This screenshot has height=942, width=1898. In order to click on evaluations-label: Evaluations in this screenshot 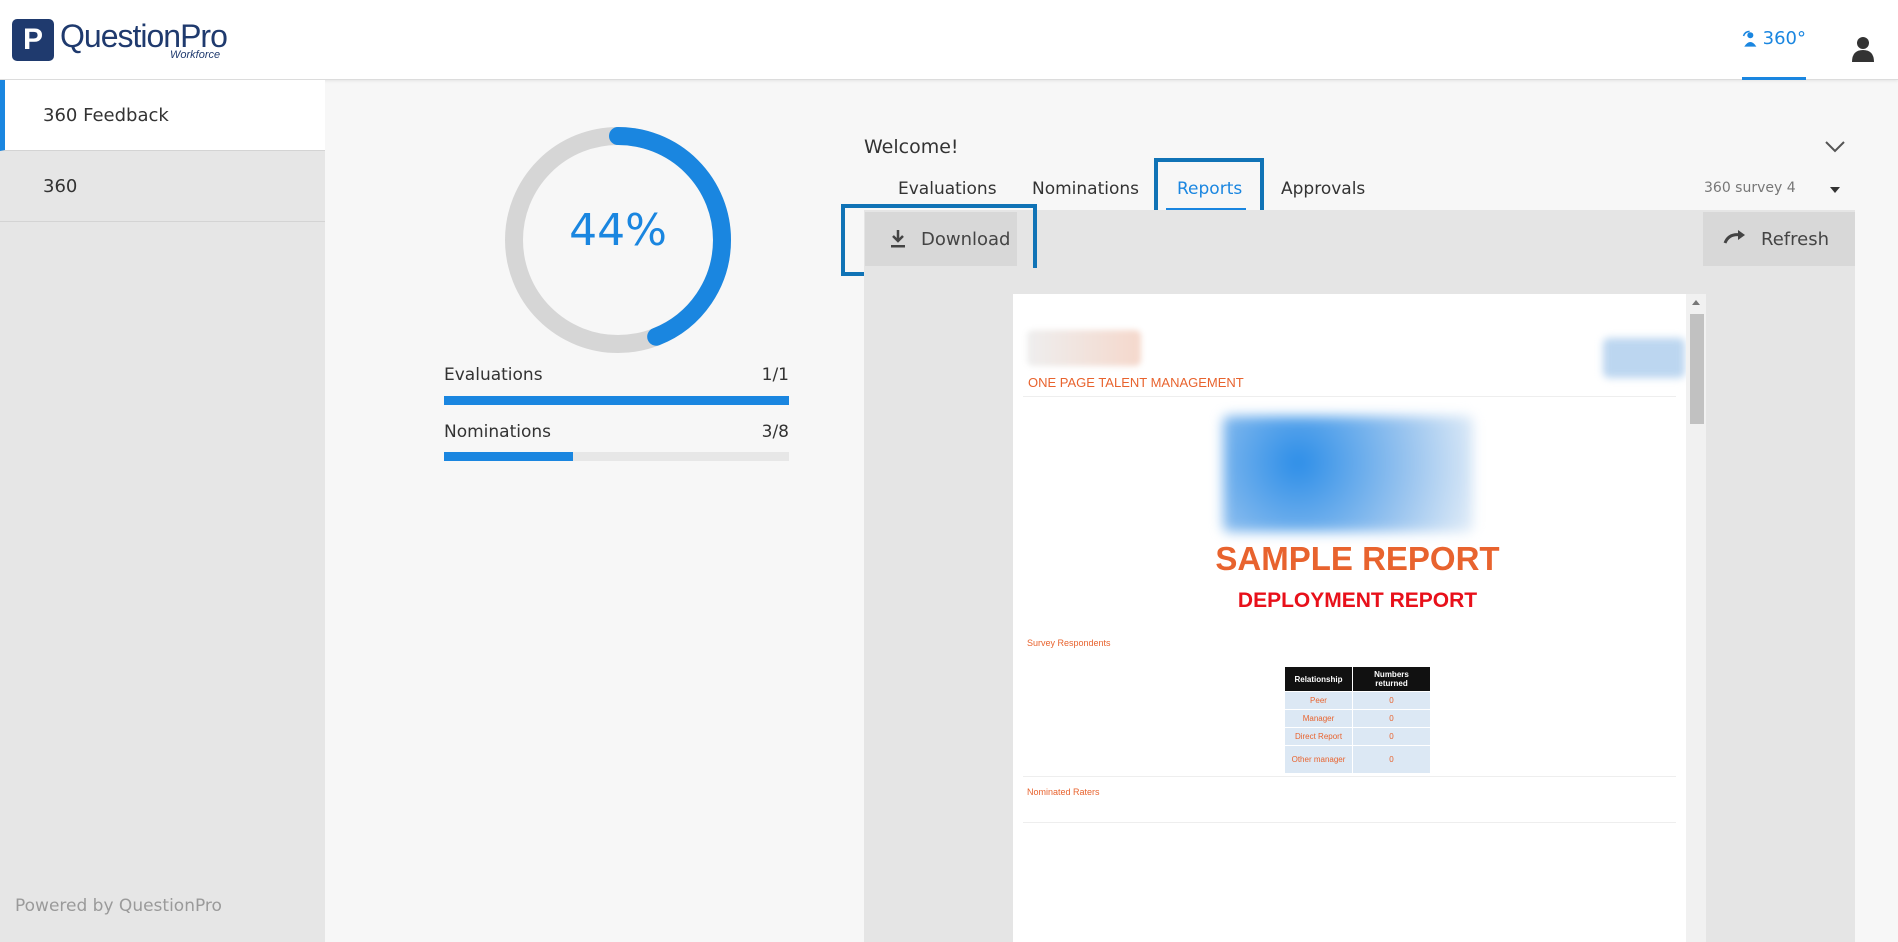, I will do `click(493, 375)`.